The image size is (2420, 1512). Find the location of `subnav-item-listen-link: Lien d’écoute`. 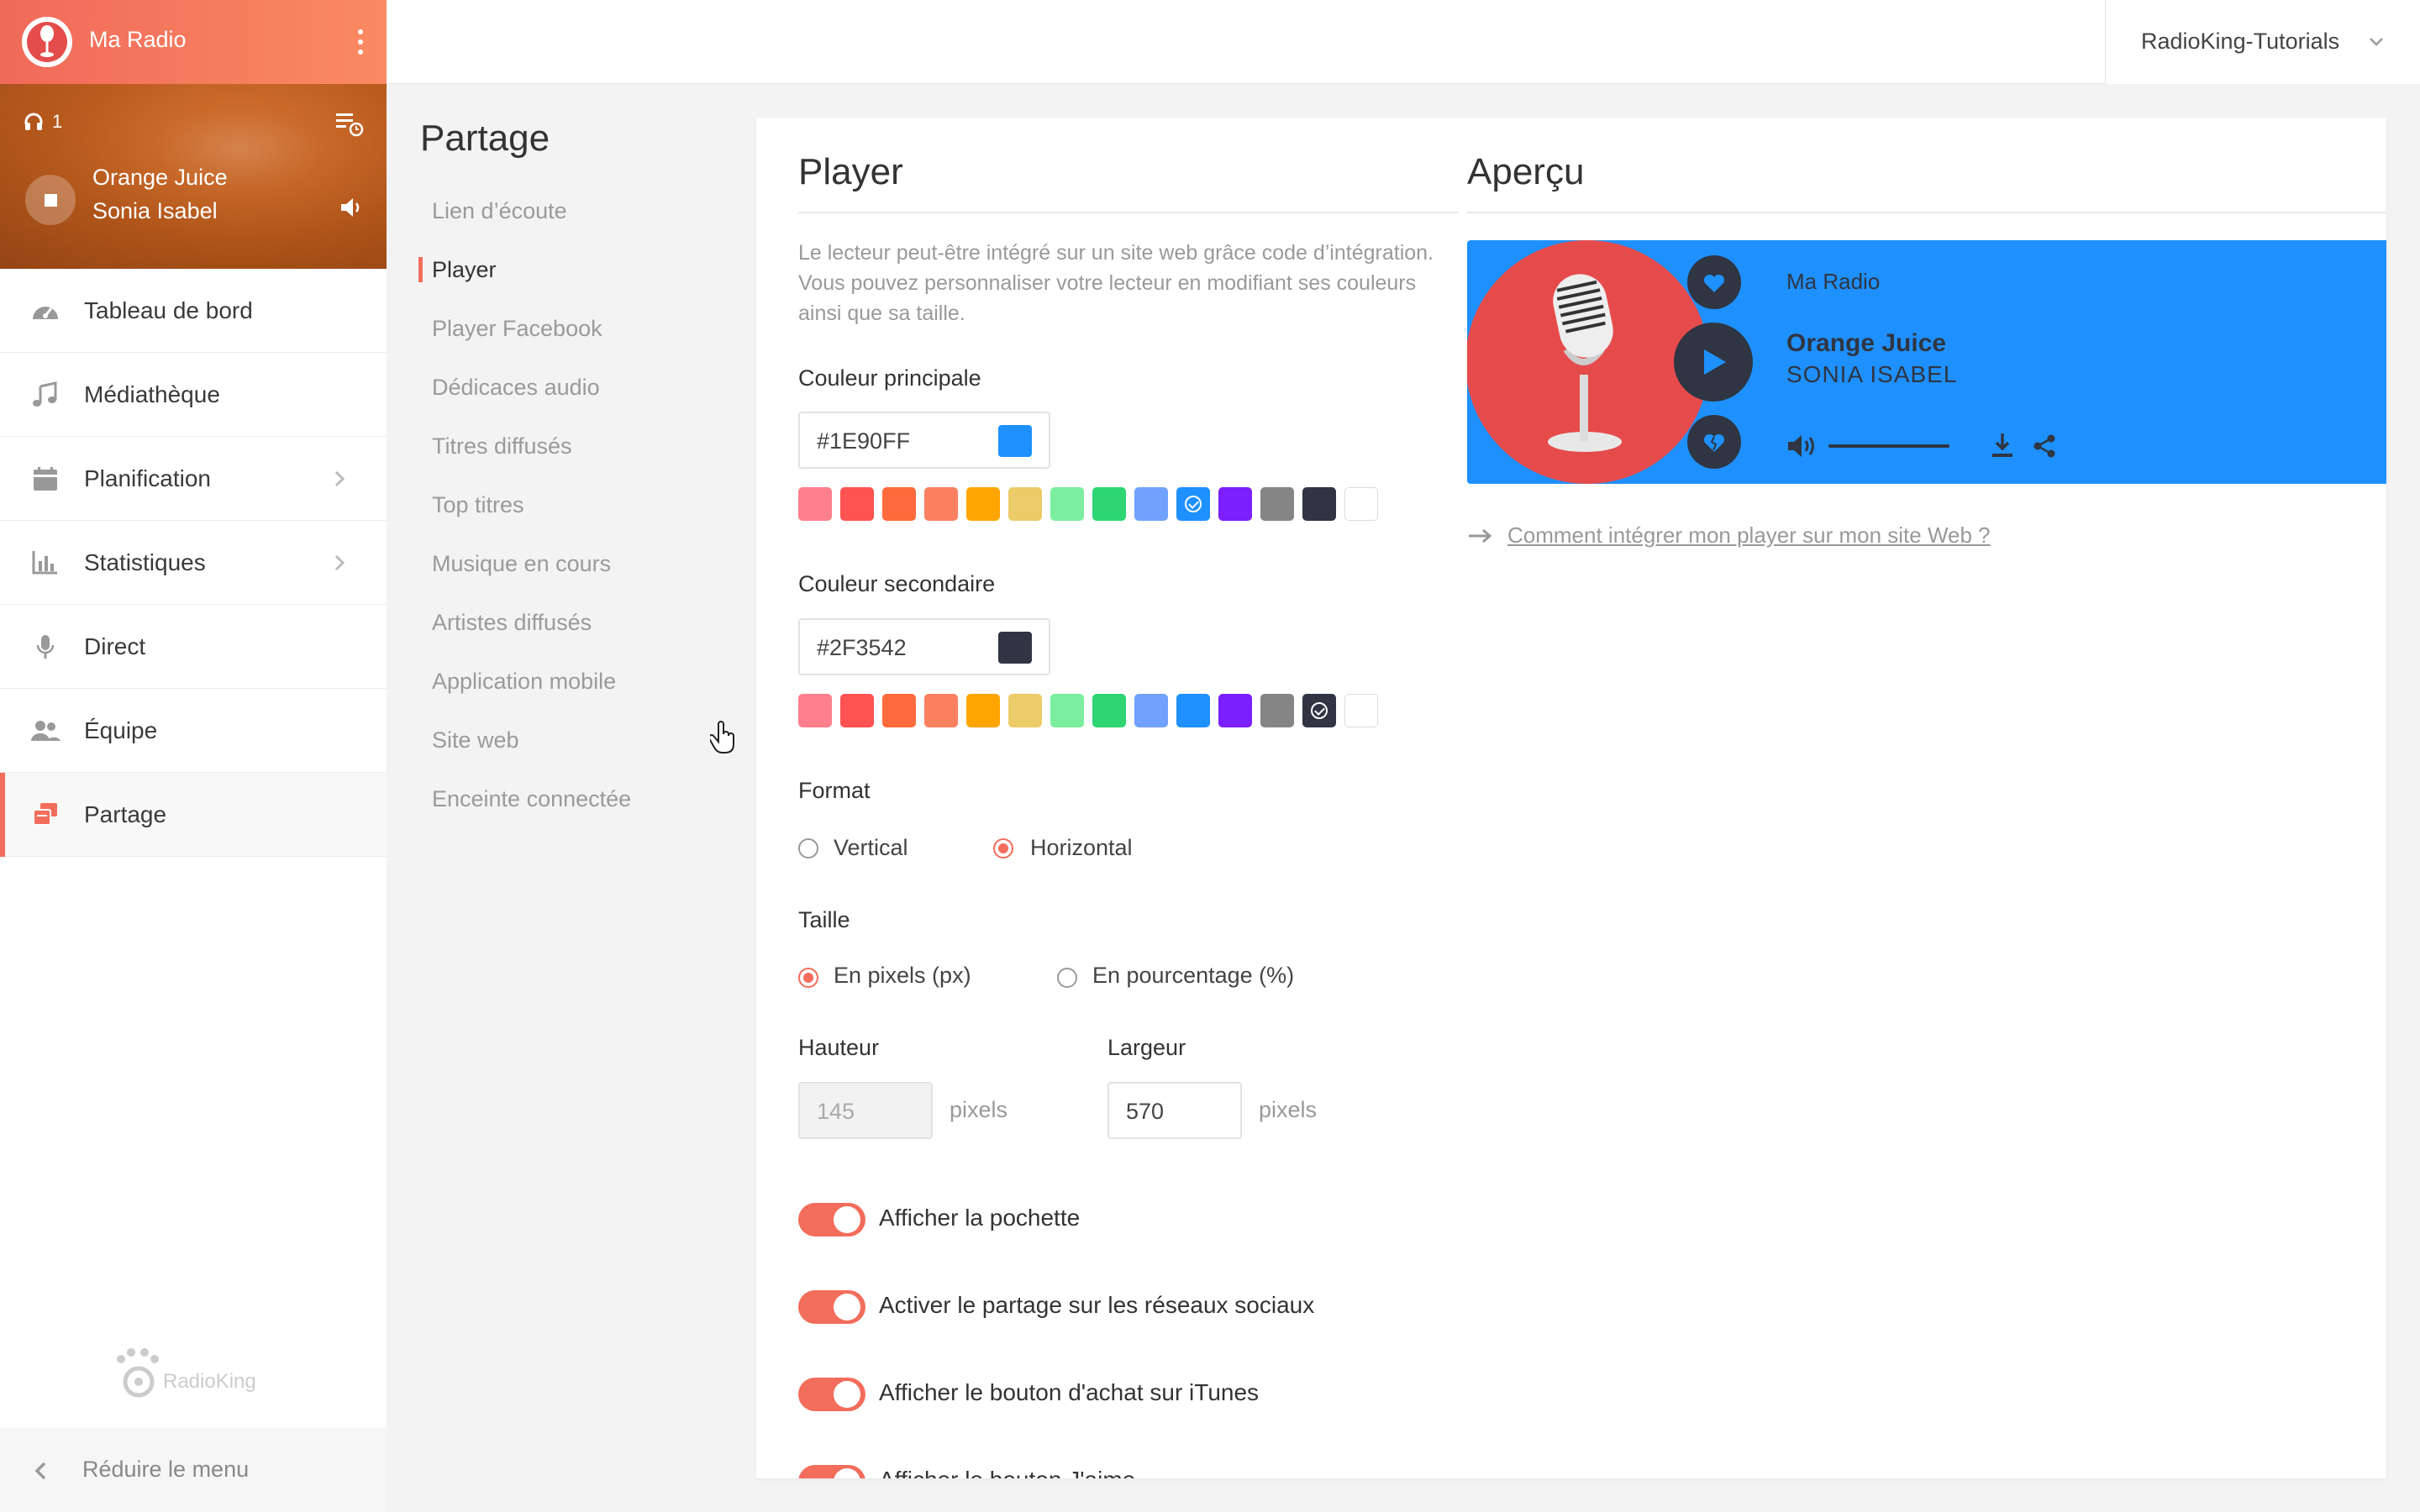

subnav-item-listen-link: Lien d’écoute is located at coordinates (499, 211).